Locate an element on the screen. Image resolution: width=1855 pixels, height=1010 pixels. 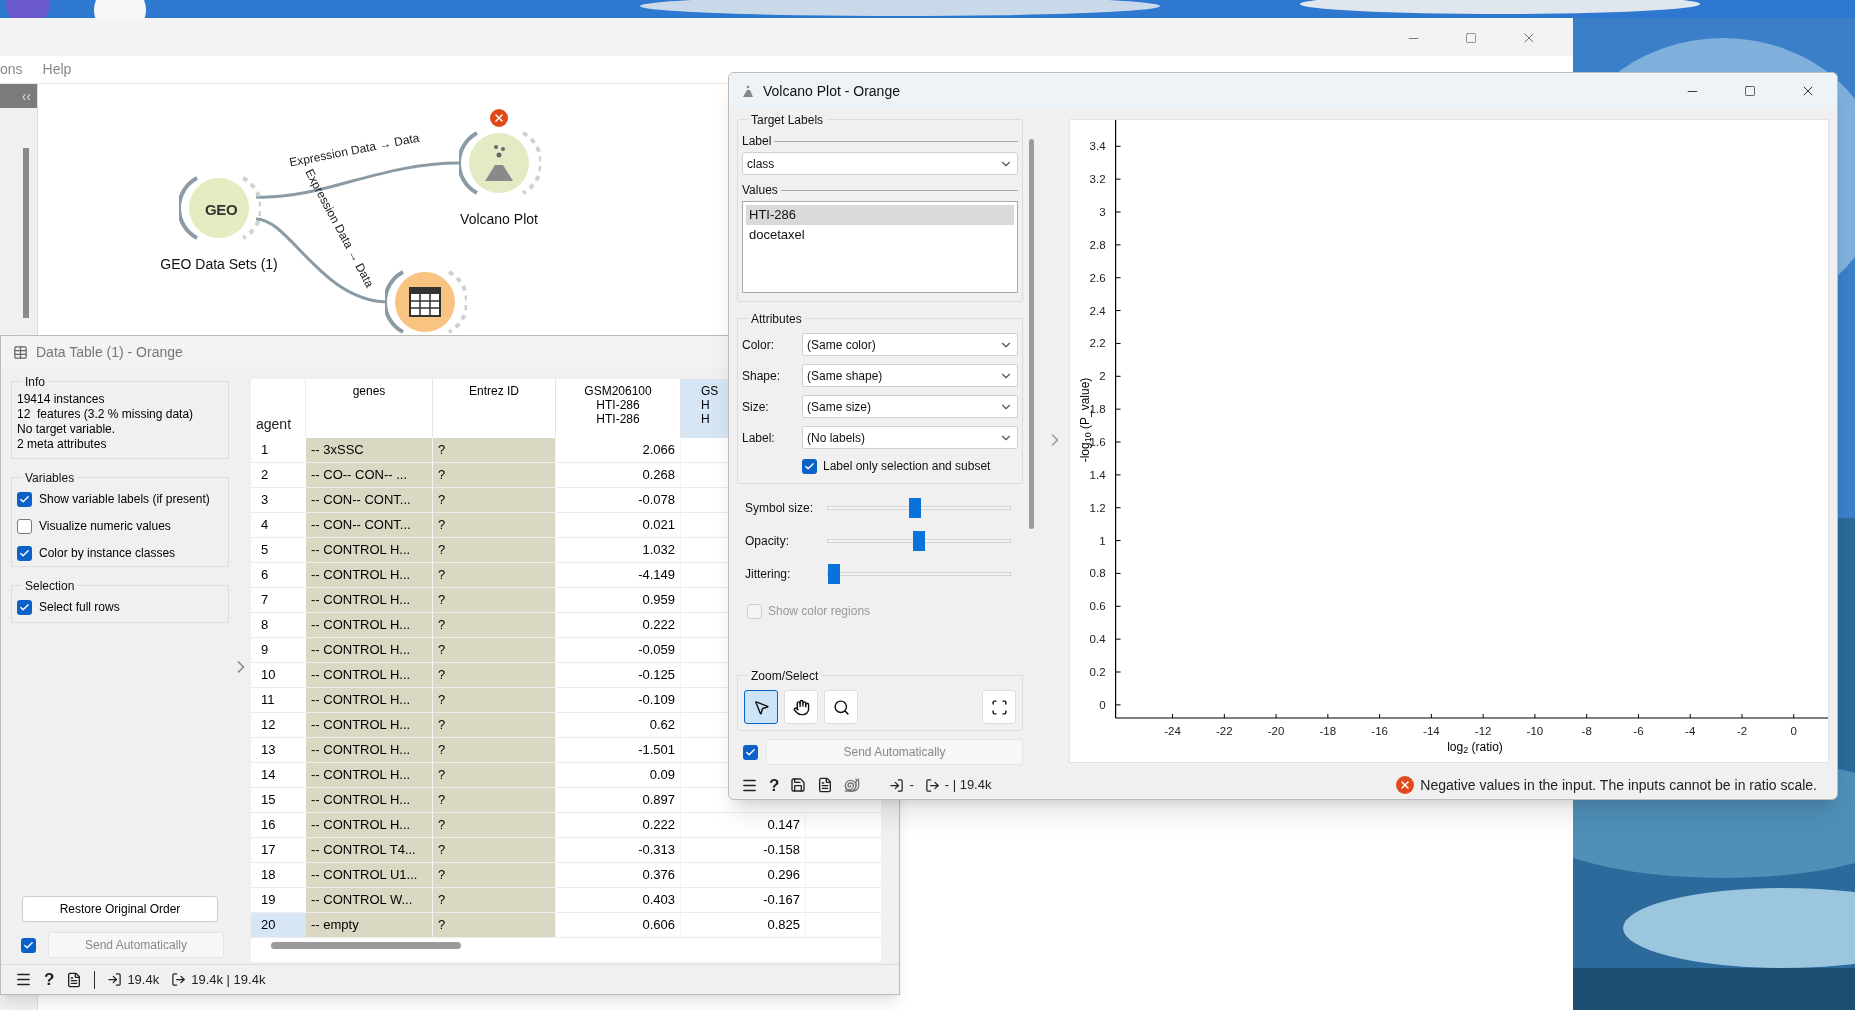
checkbox-label: Color by instance classes is located at coordinates (107, 553).